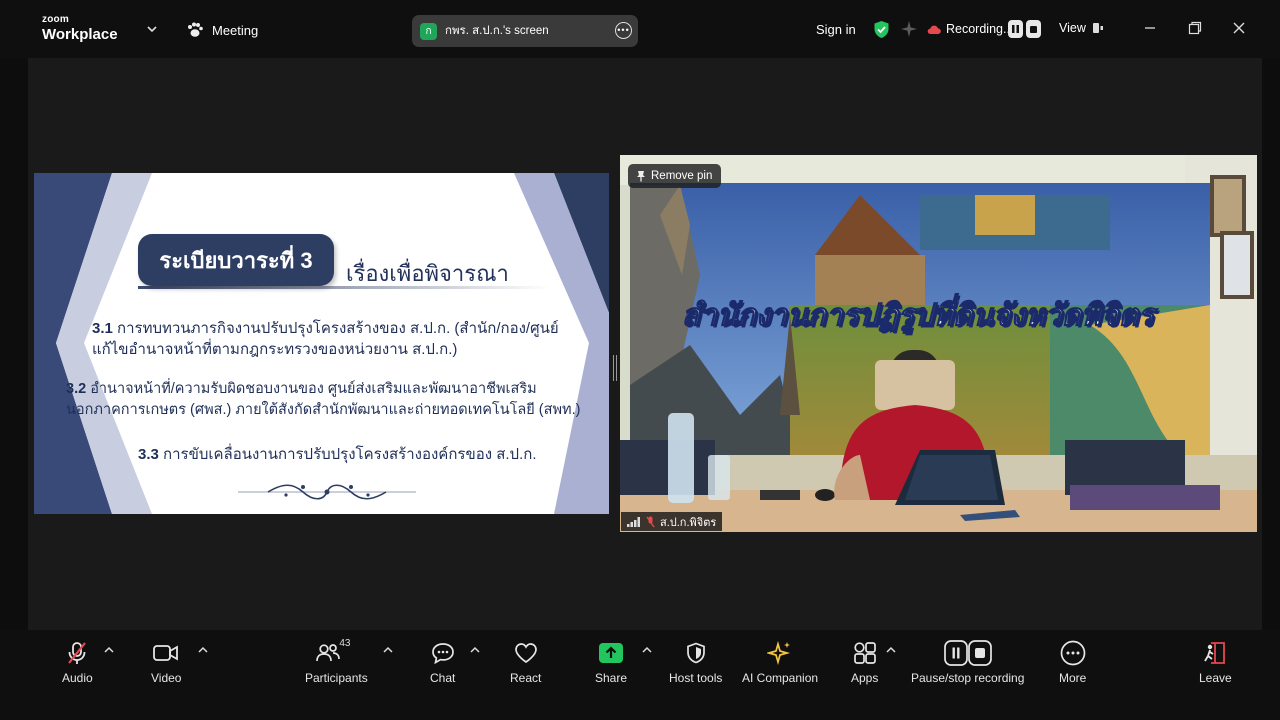 The width and height of the screenshot is (1280, 720). I want to click on participants-label: Participants, so click(336, 678).